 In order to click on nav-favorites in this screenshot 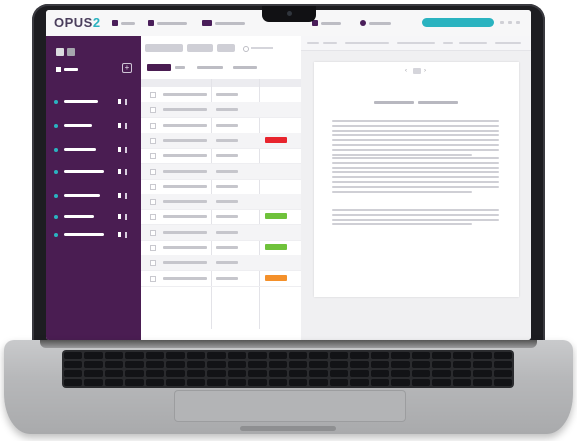, I will do `click(326, 23)`.